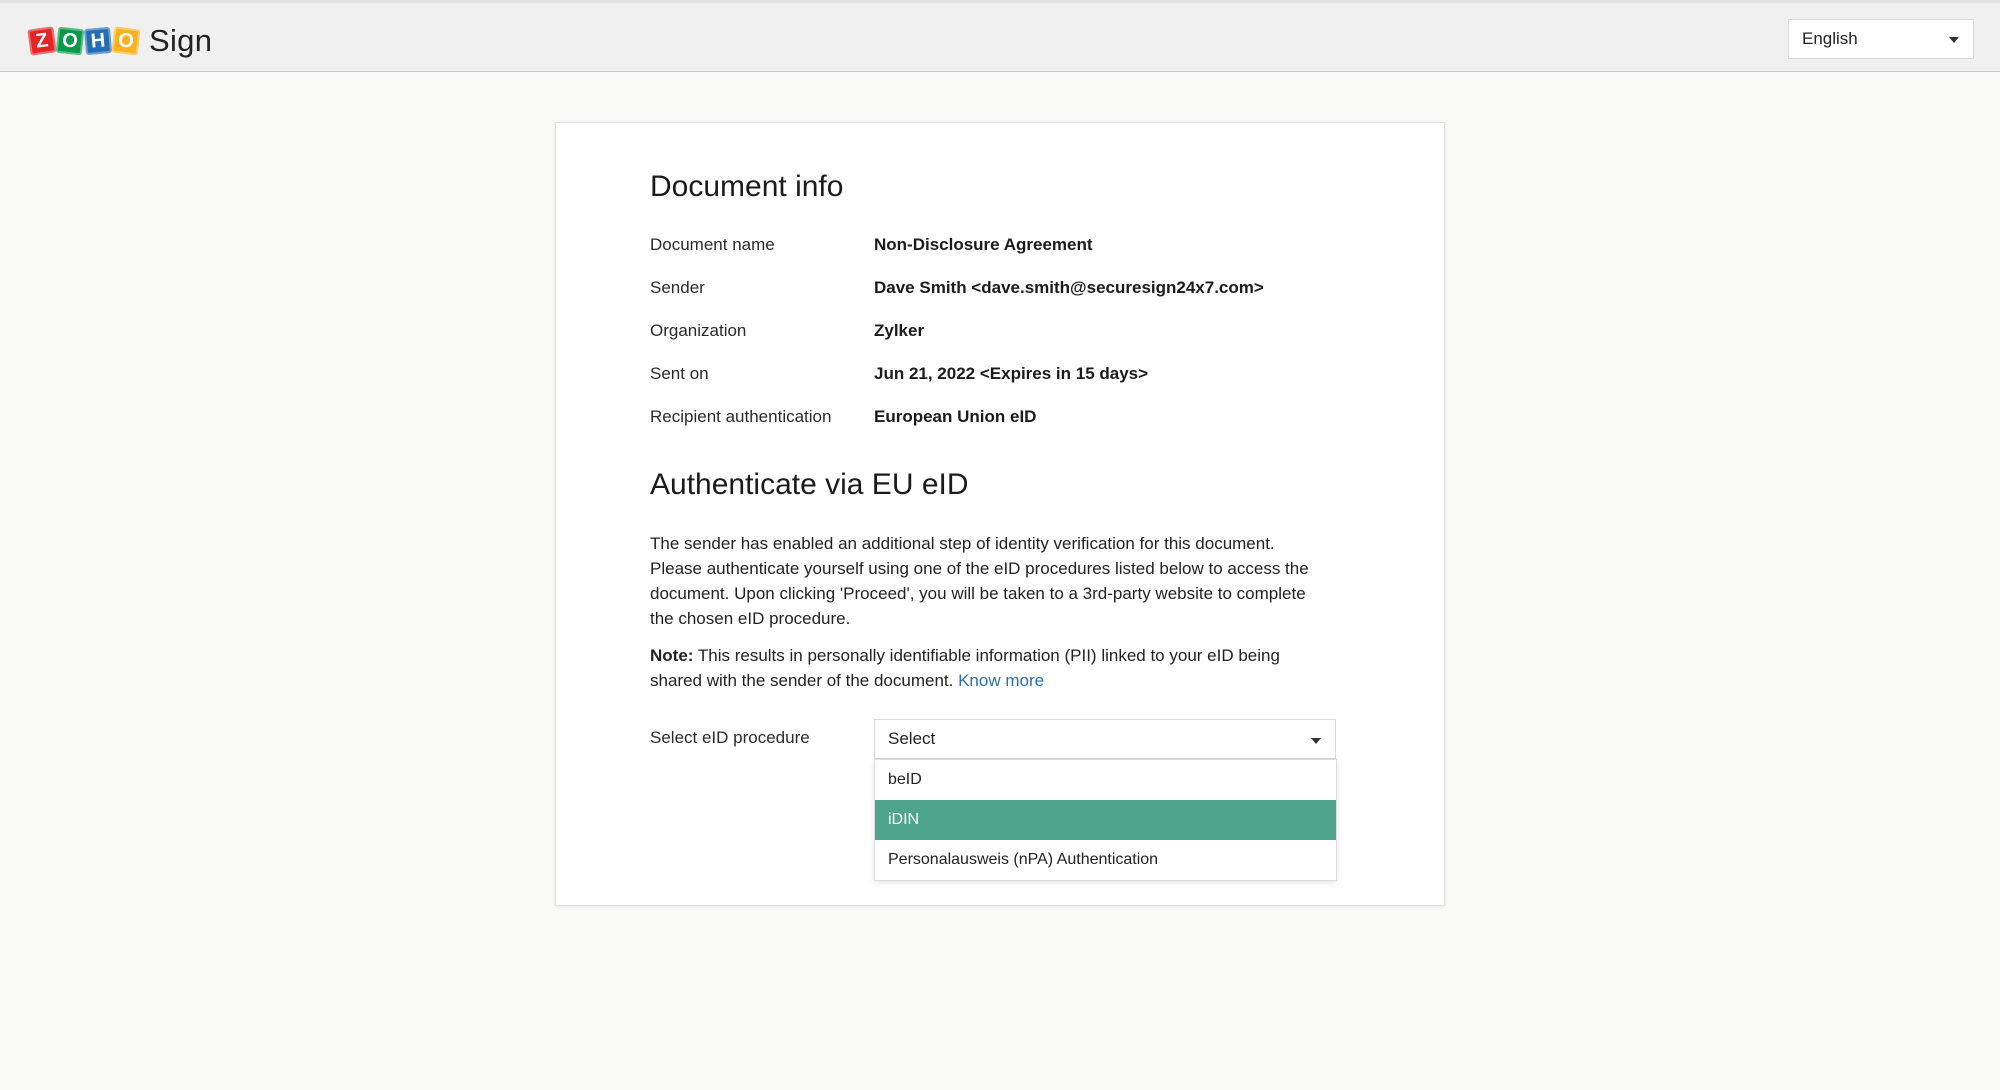  I want to click on eid-procedure-select: Select, so click(1105, 739).